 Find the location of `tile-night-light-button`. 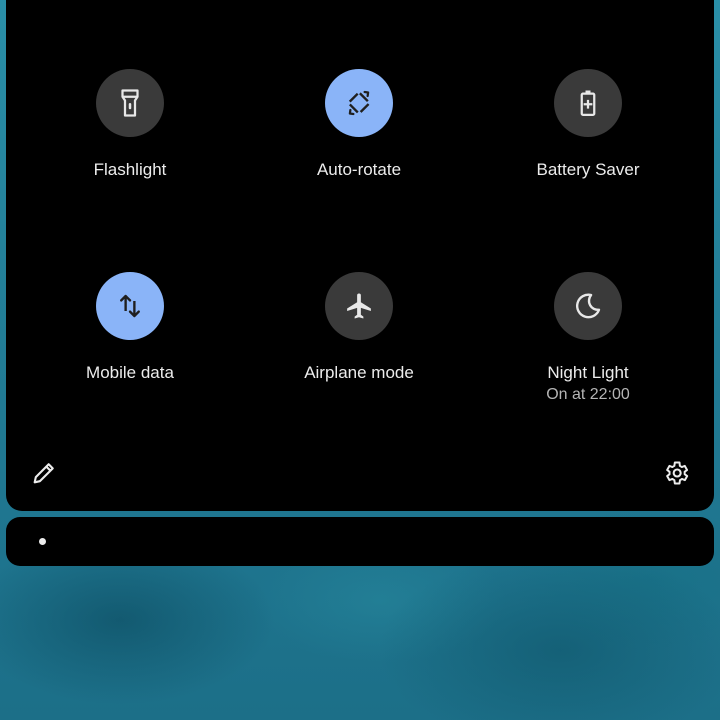

tile-night-light-button is located at coordinates (588, 306).